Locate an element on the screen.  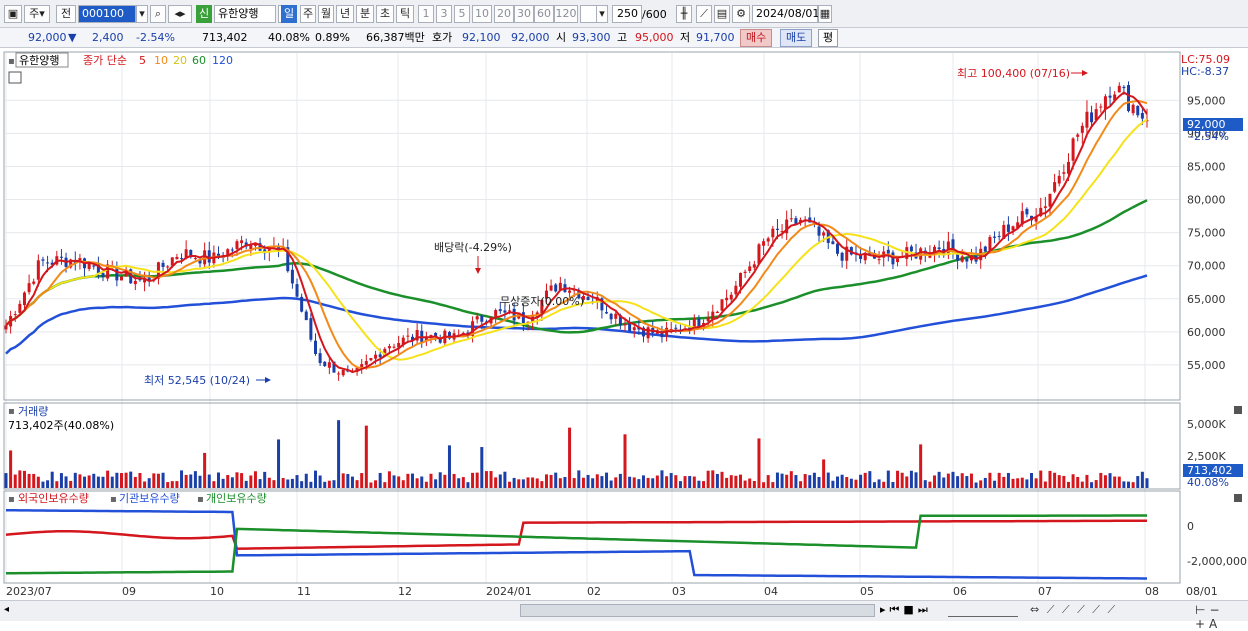
zoom-controls: ⊢−+A is located at coordinates (1221, 617).